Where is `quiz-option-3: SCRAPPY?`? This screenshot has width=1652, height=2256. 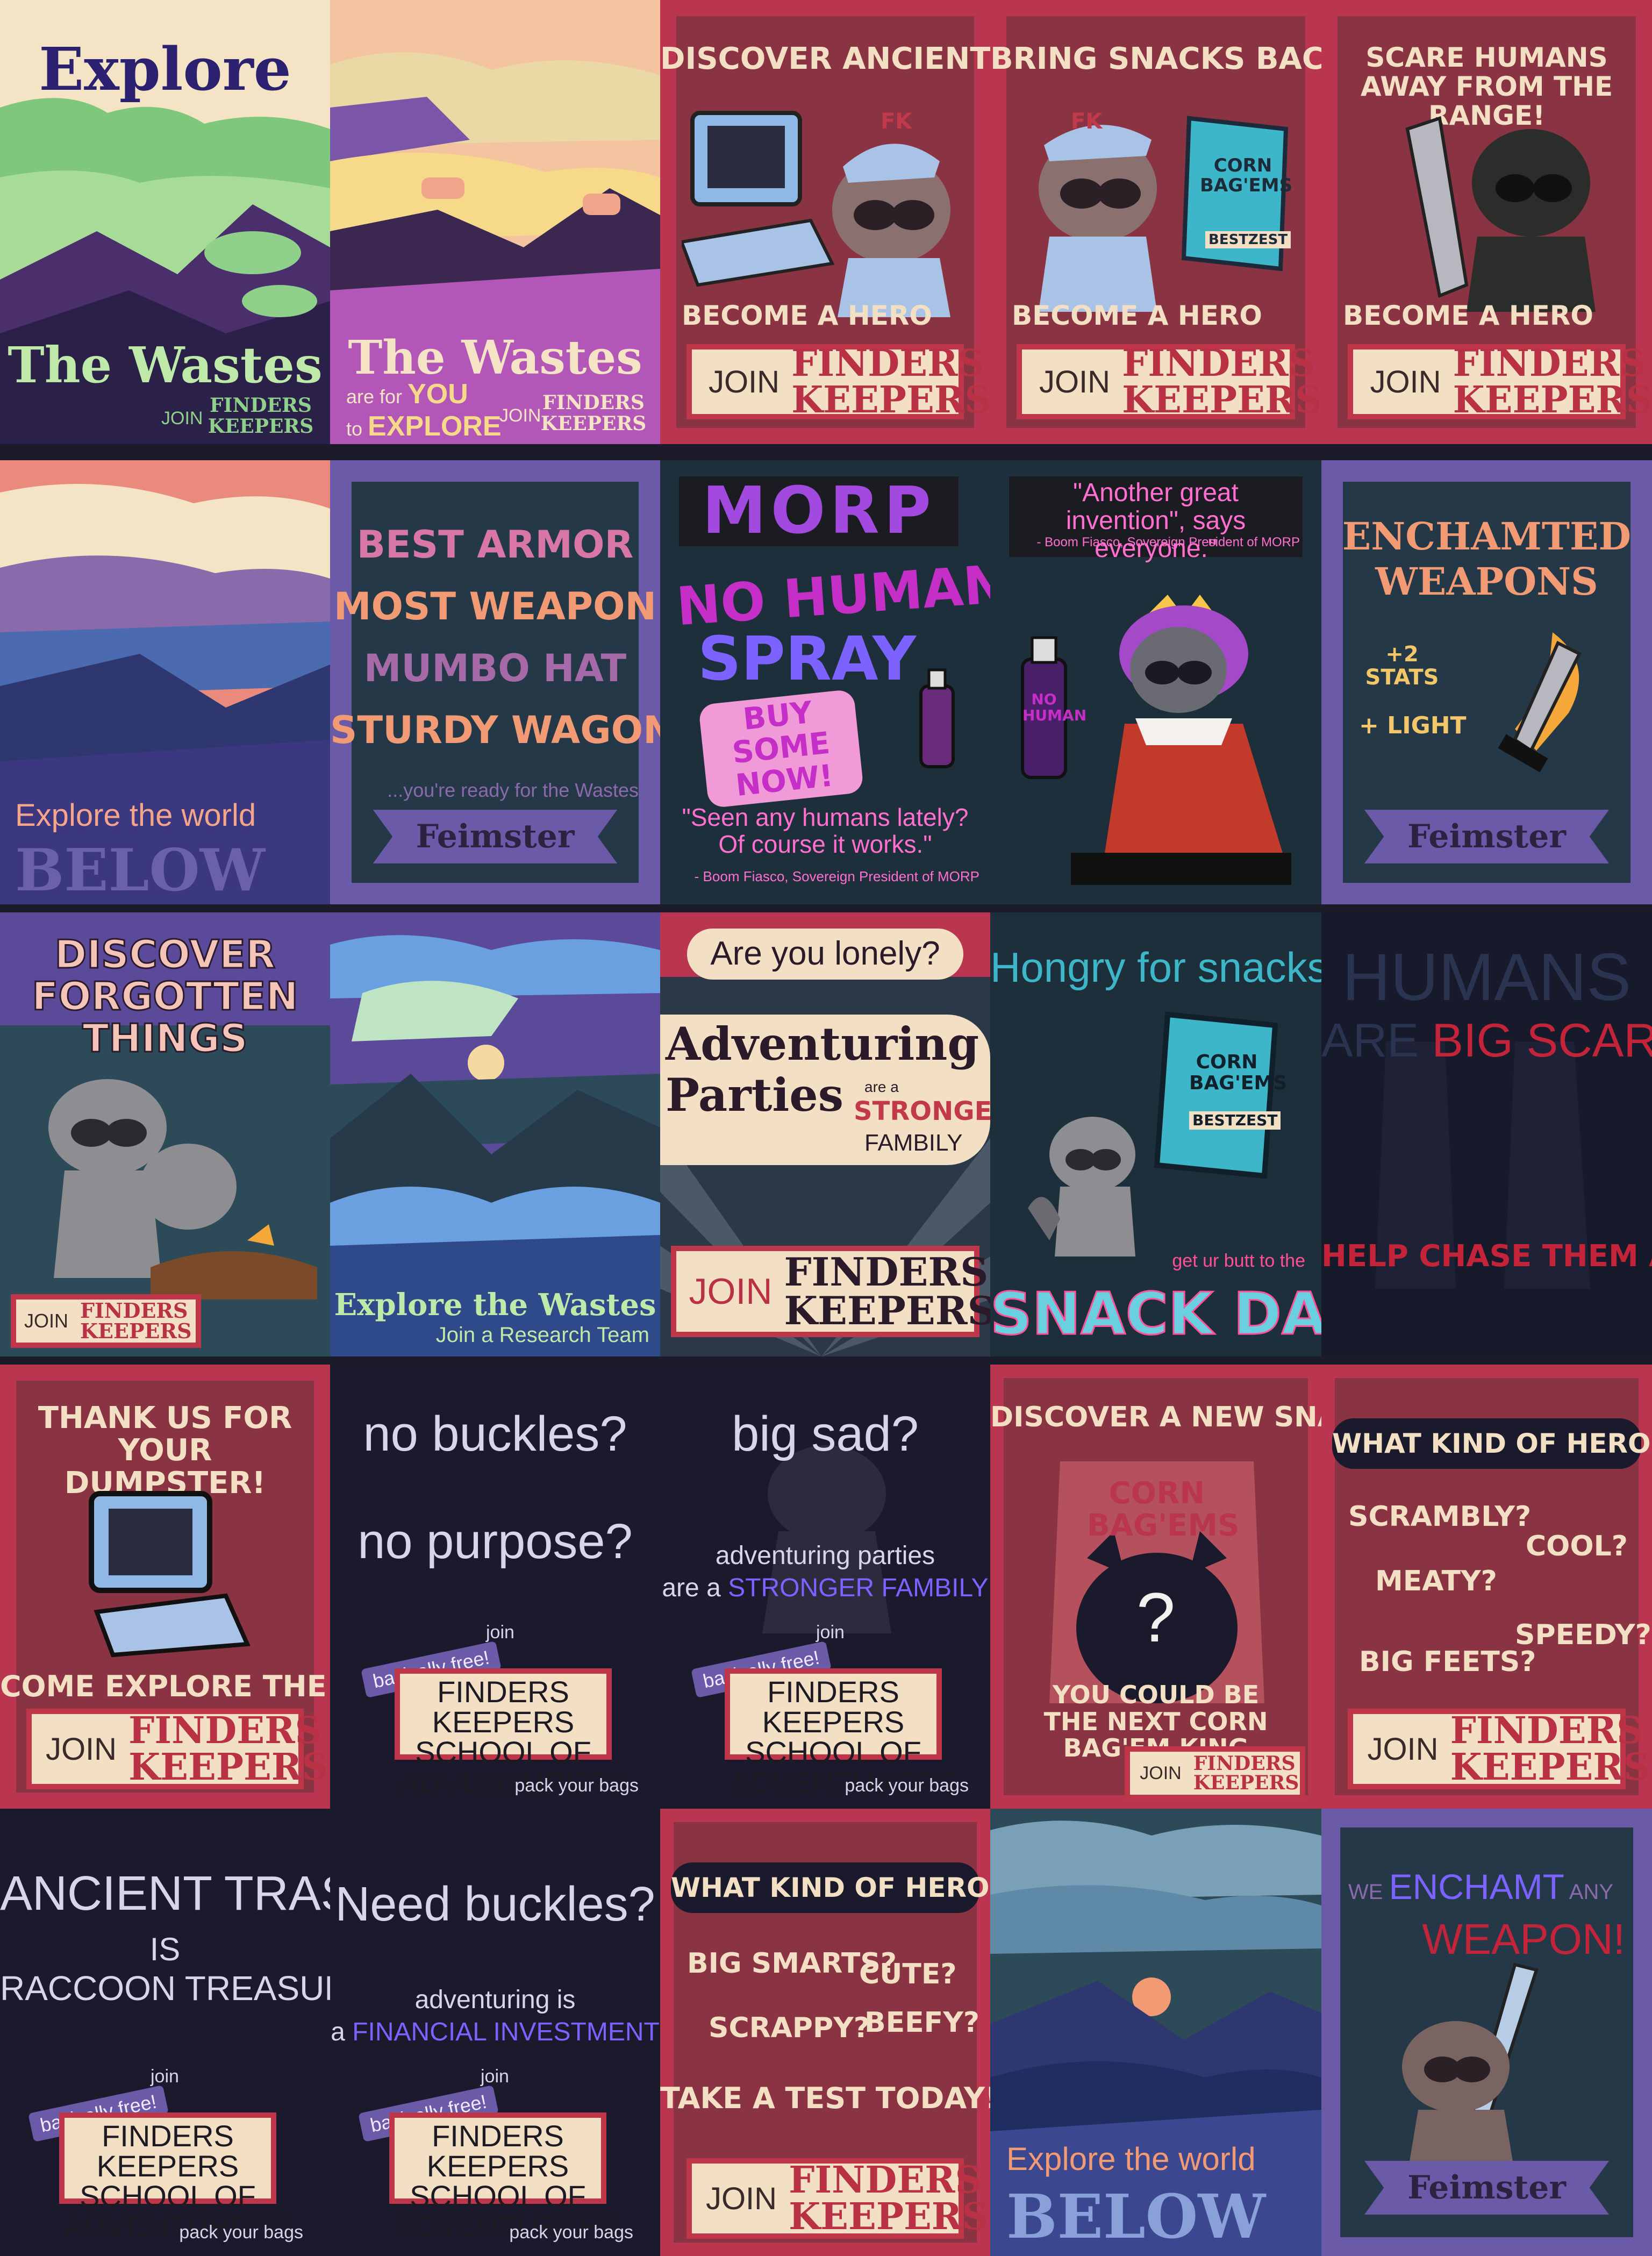 quiz-option-3: SCRAPPY? is located at coordinates (789, 2028).